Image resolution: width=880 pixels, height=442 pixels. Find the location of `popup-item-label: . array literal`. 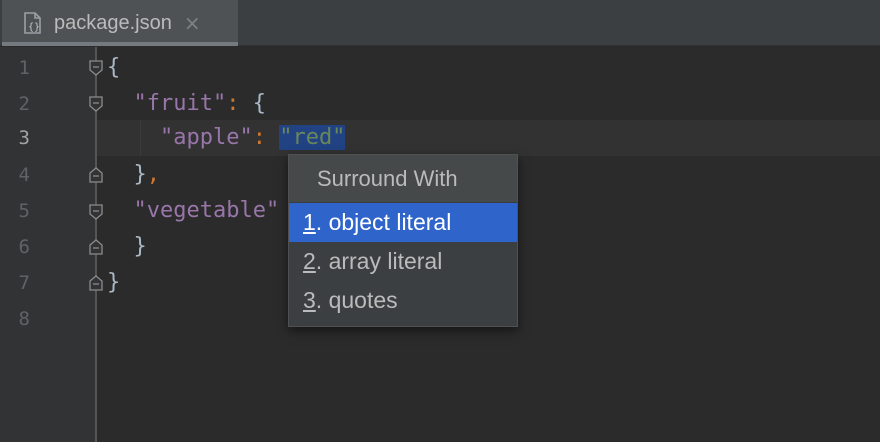

popup-item-label: . array literal is located at coordinates (379, 261).